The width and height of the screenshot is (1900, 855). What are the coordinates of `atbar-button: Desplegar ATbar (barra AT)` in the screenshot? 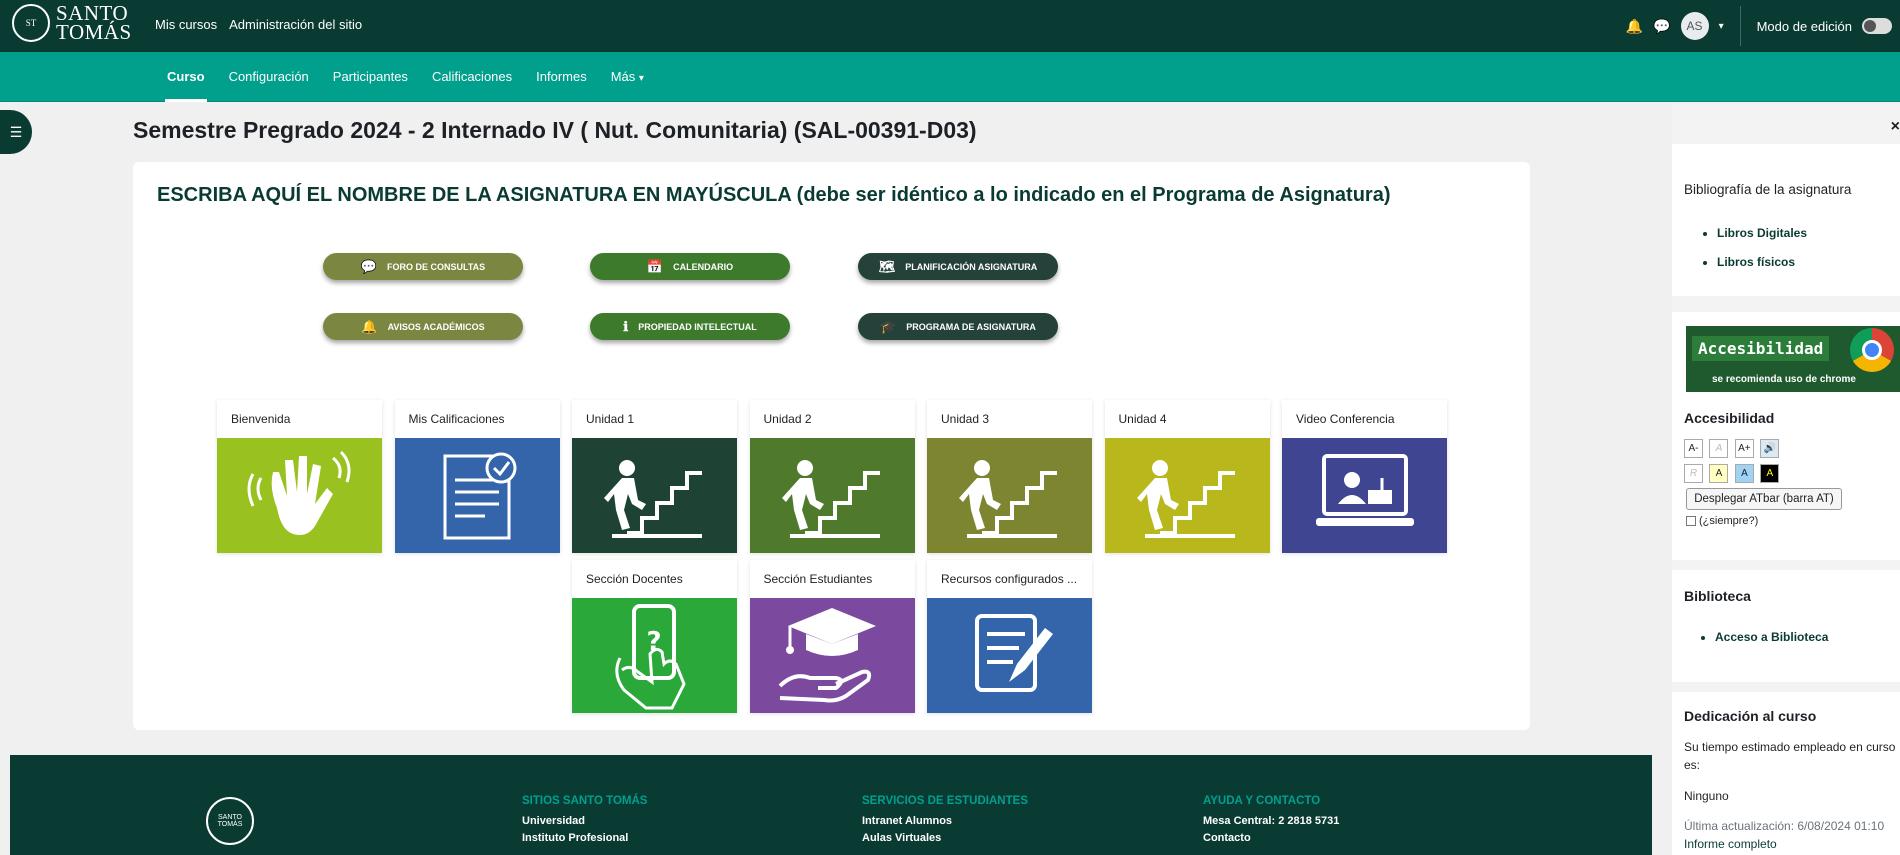 It's located at (1764, 499).